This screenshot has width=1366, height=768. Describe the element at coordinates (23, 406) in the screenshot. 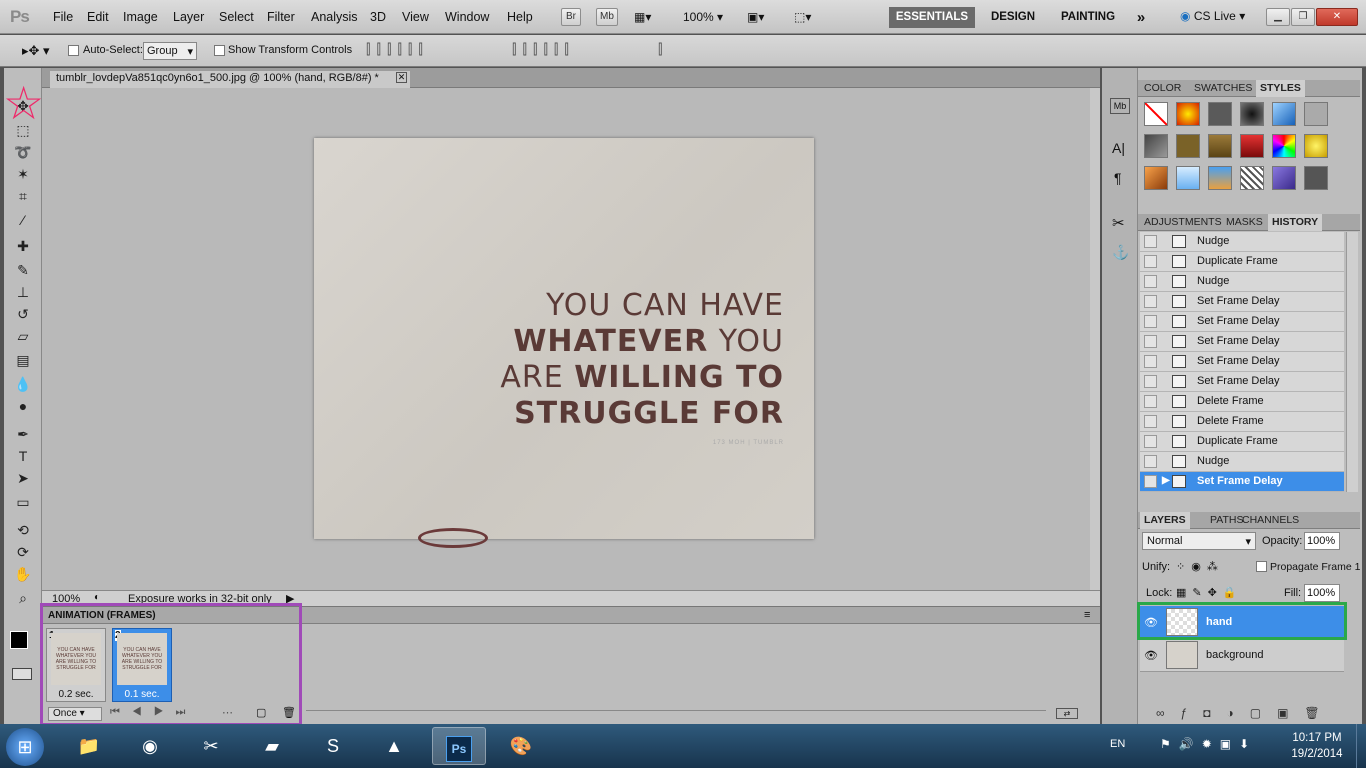

I see `dodge-tool-icon: ●` at that location.